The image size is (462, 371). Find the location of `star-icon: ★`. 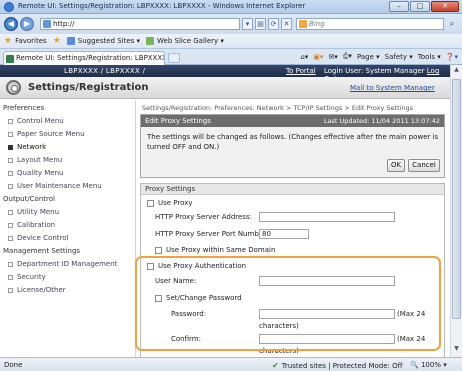

star-icon: ★ is located at coordinates (8, 41).